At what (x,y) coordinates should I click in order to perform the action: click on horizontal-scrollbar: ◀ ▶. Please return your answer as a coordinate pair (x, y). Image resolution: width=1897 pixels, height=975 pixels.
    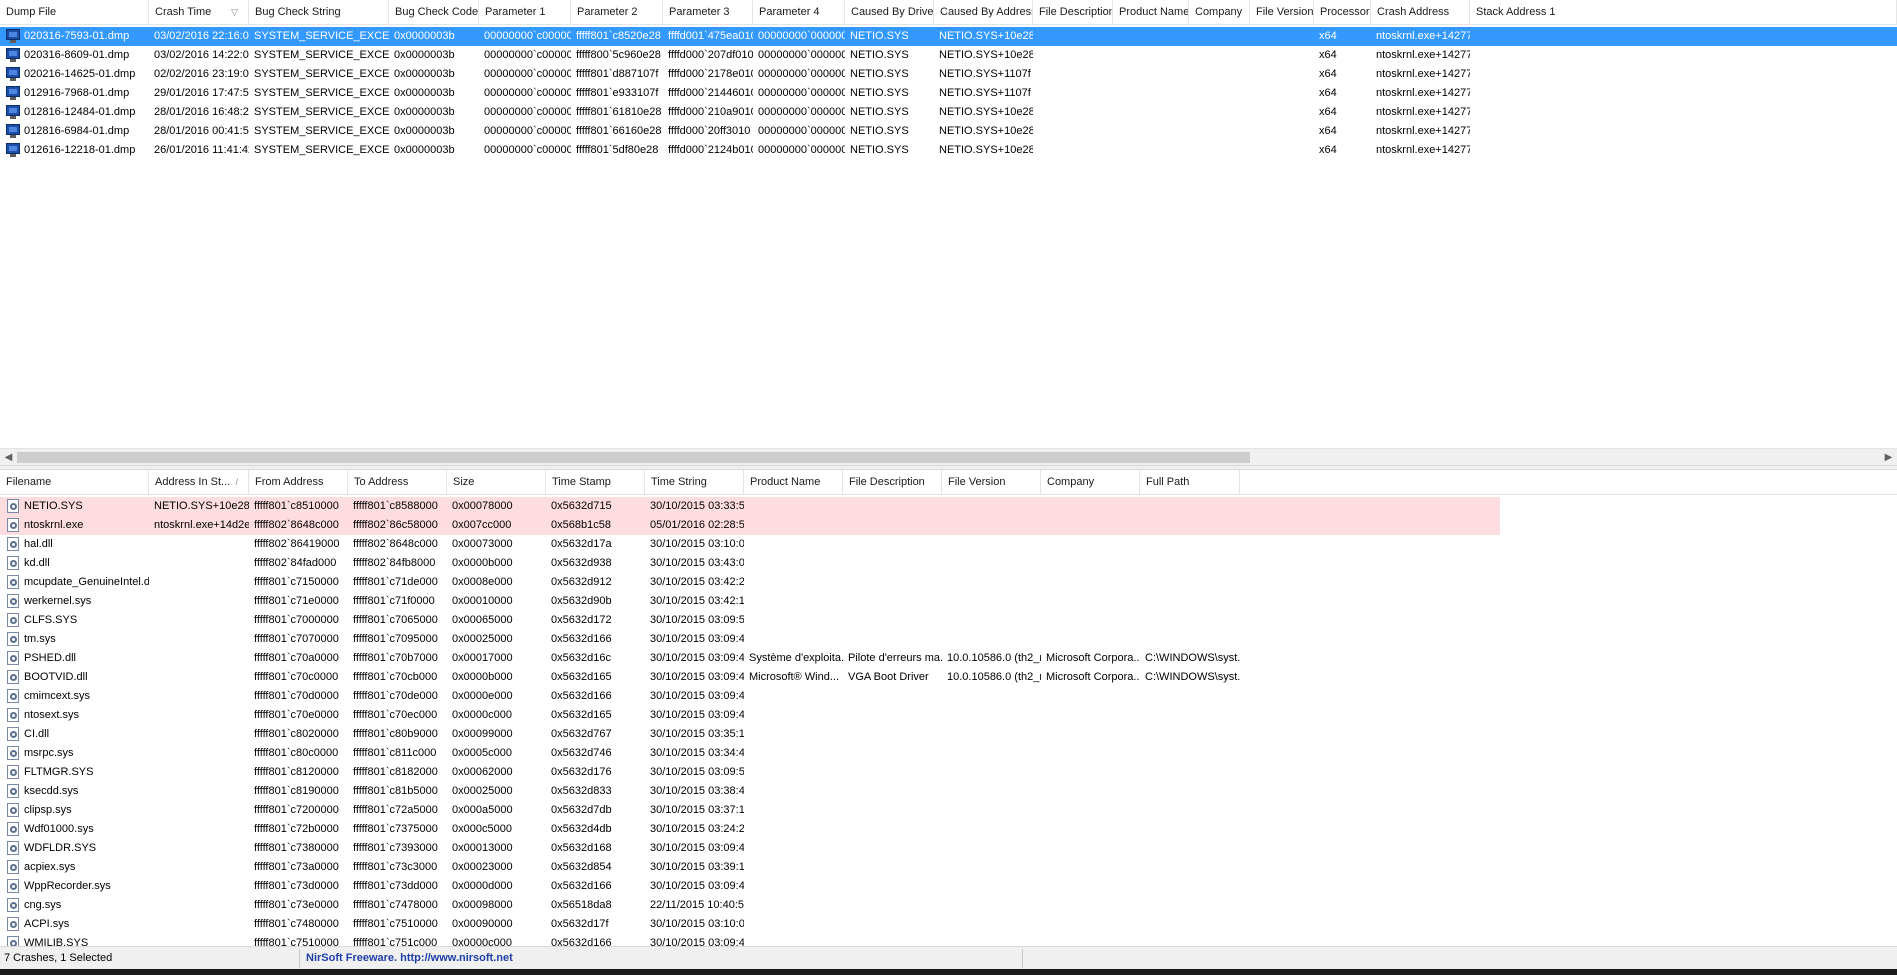
    Looking at the image, I should click on (948, 456).